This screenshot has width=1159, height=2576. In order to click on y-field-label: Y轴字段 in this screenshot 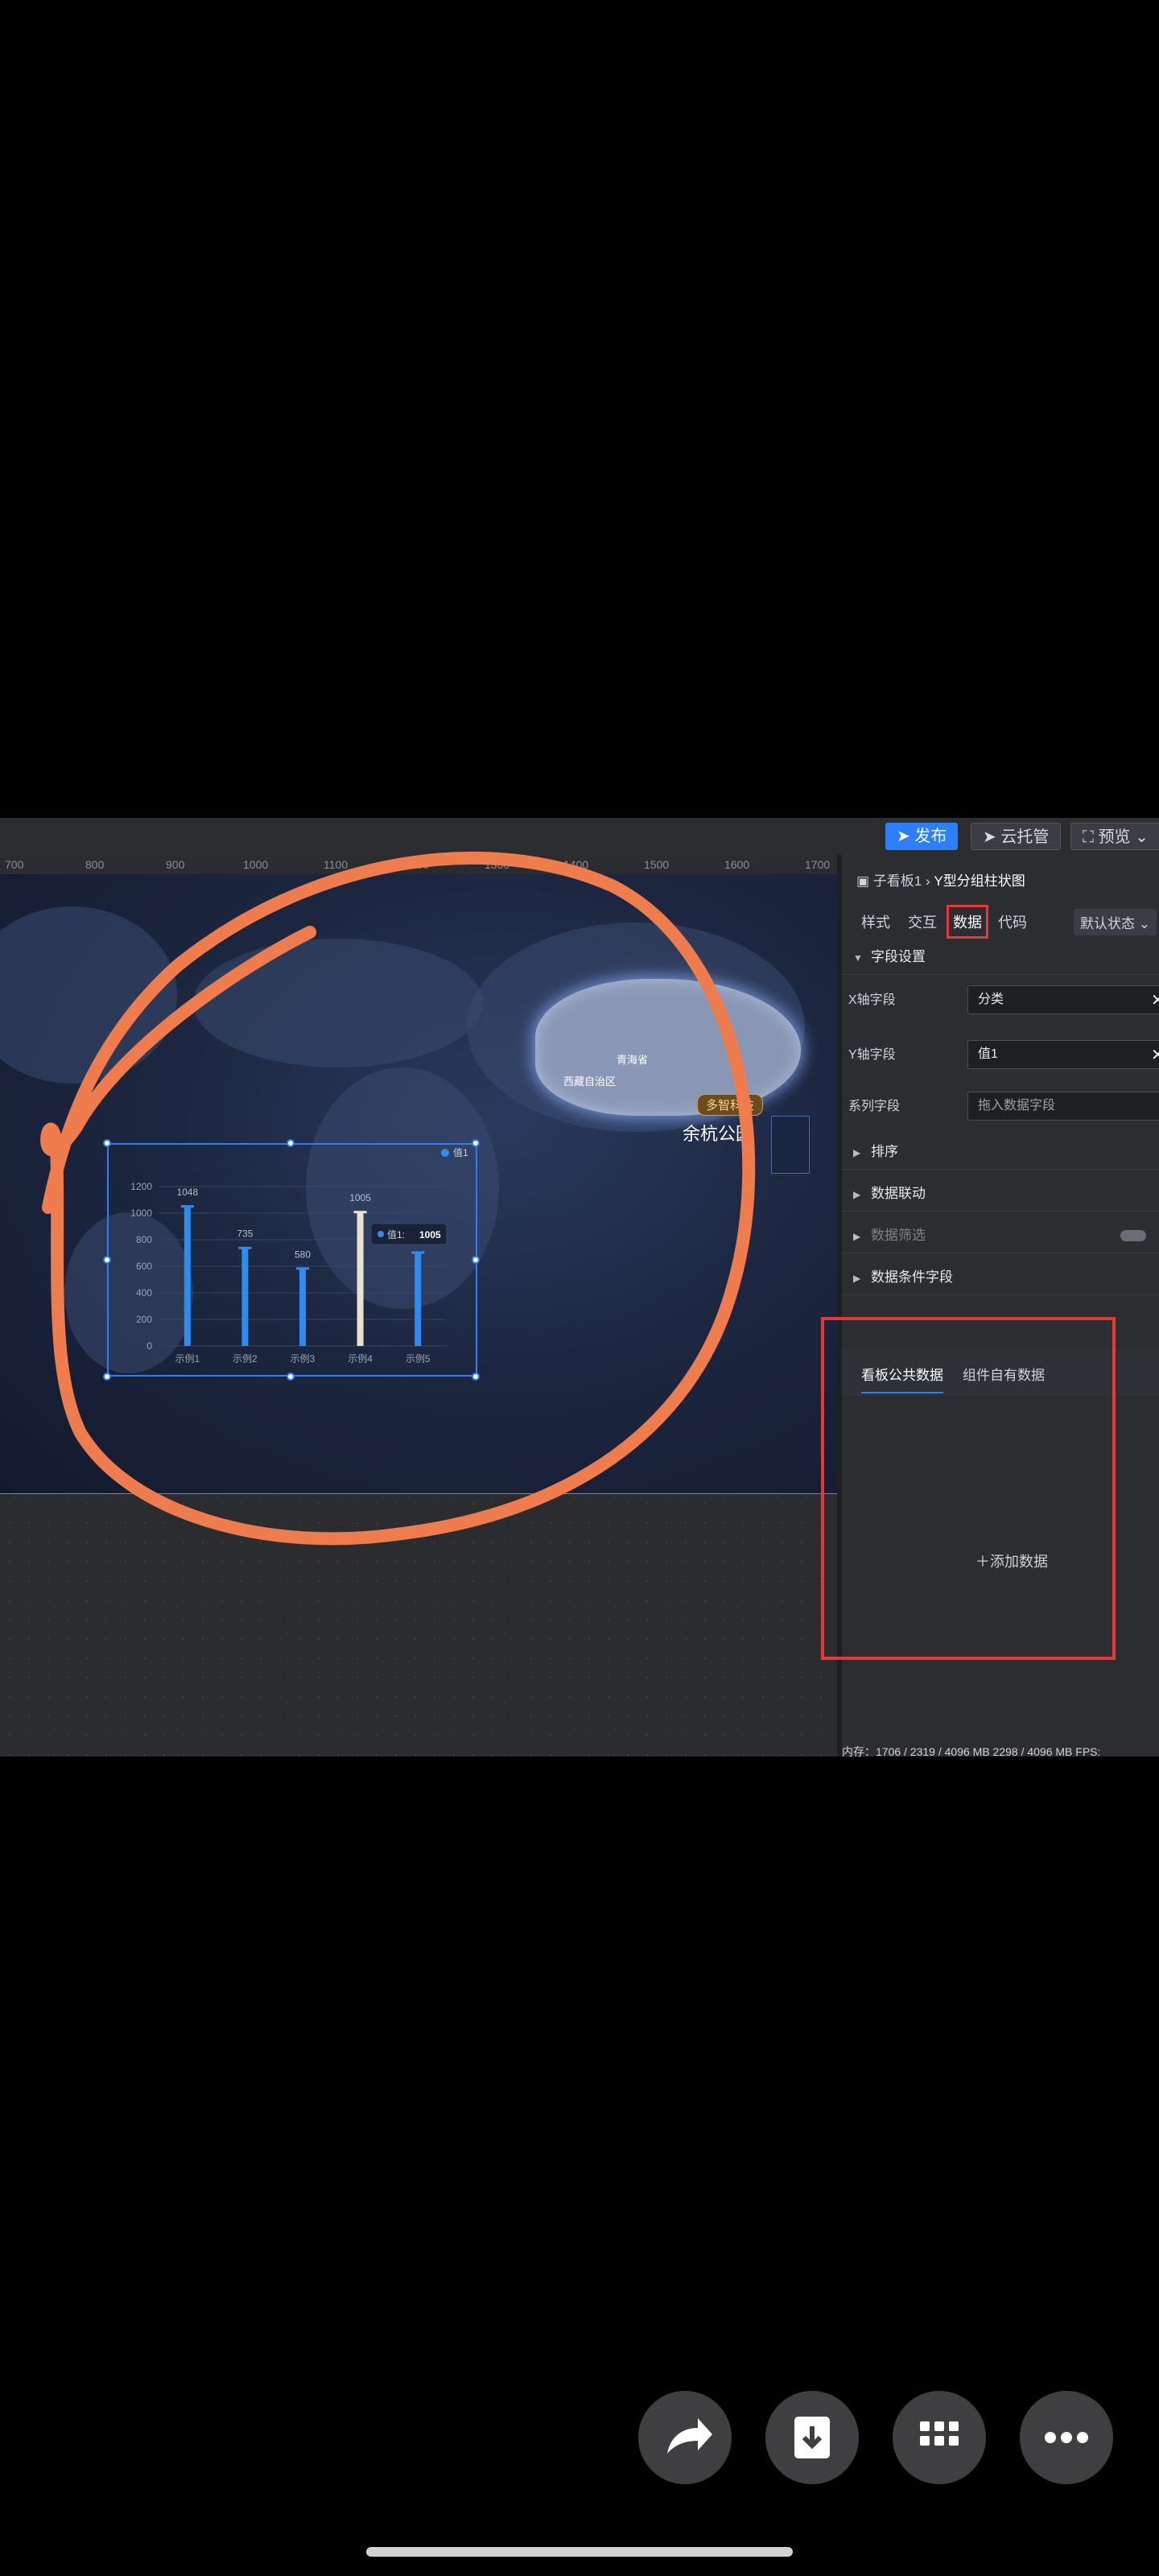, I will do `click(872, 1055)`.